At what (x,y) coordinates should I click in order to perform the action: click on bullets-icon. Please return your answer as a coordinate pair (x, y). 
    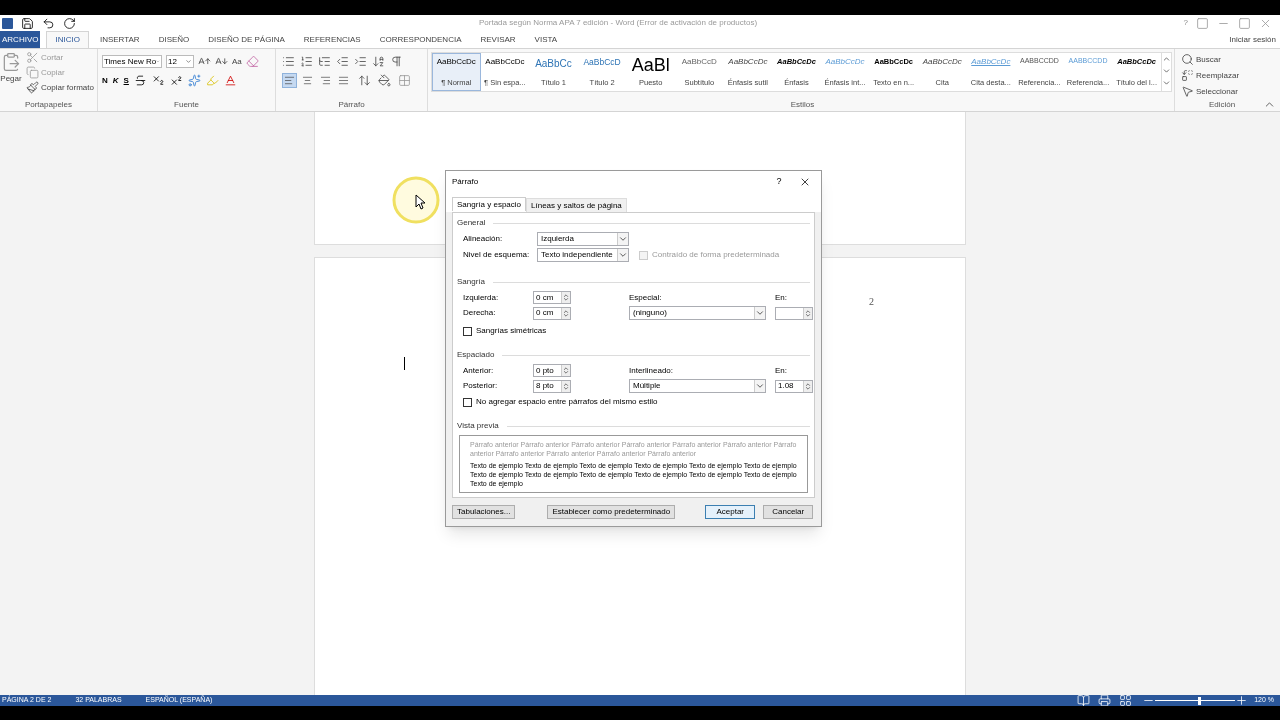
    Looking at the image, I should click on (288, 61).